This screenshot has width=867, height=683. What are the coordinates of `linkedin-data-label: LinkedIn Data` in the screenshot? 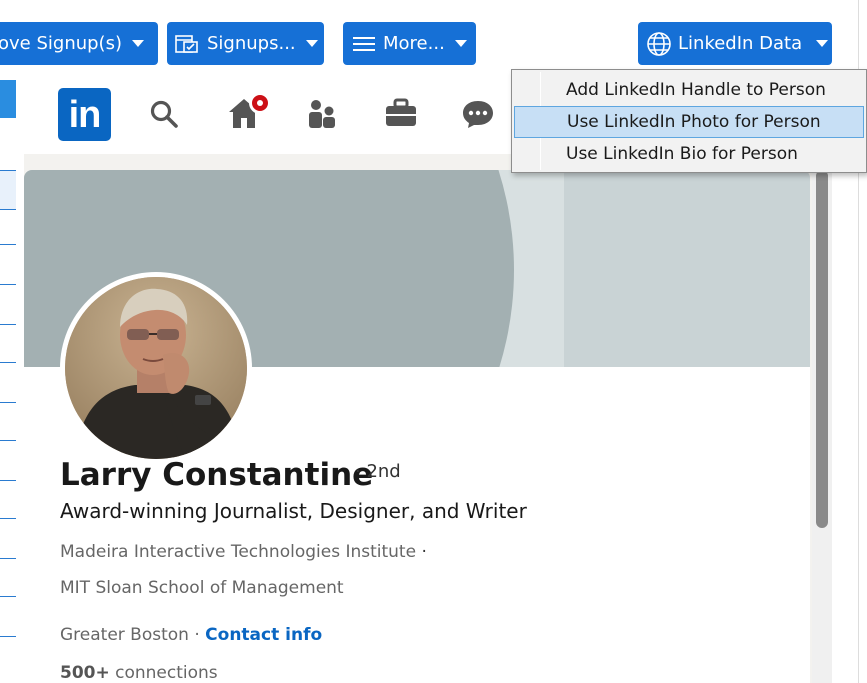 It's located at (740, 43).